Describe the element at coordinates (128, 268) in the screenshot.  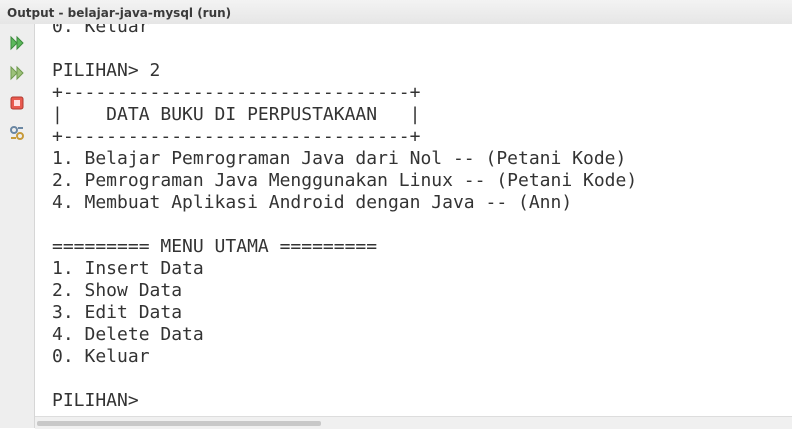
I see `console-line: 1. Insert Data` at that location.